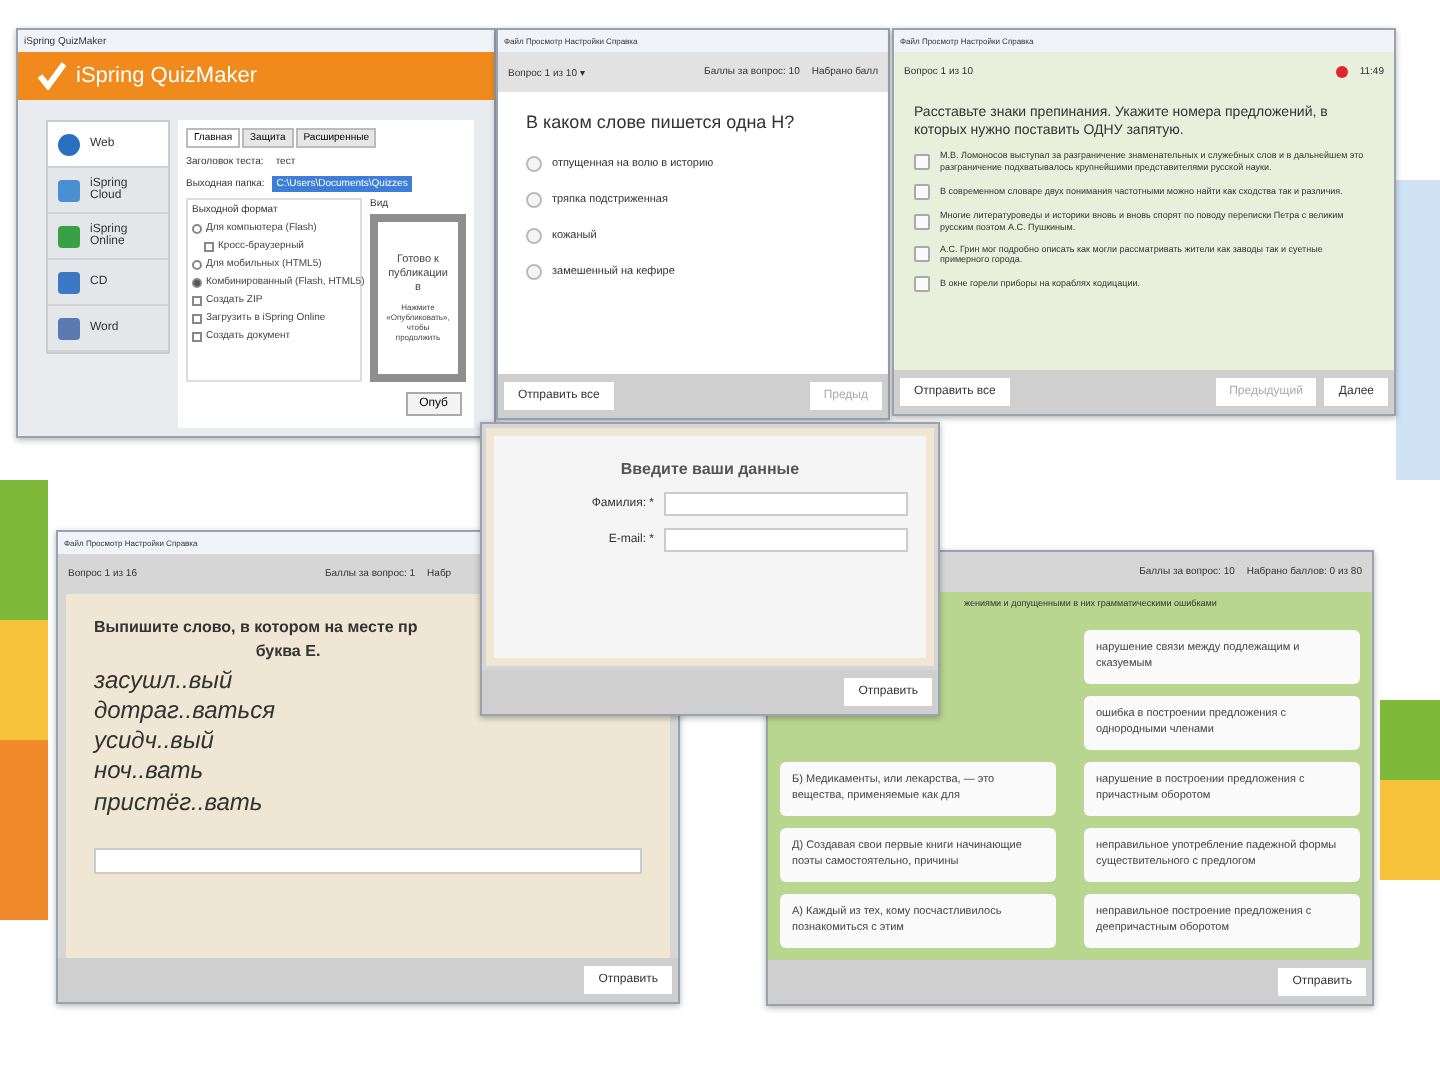 This screenshot has height=1080, width=1440. Describe the element at coordinates (288, 653) in the screenshot. I see `question-text: буква Е.` at that location.